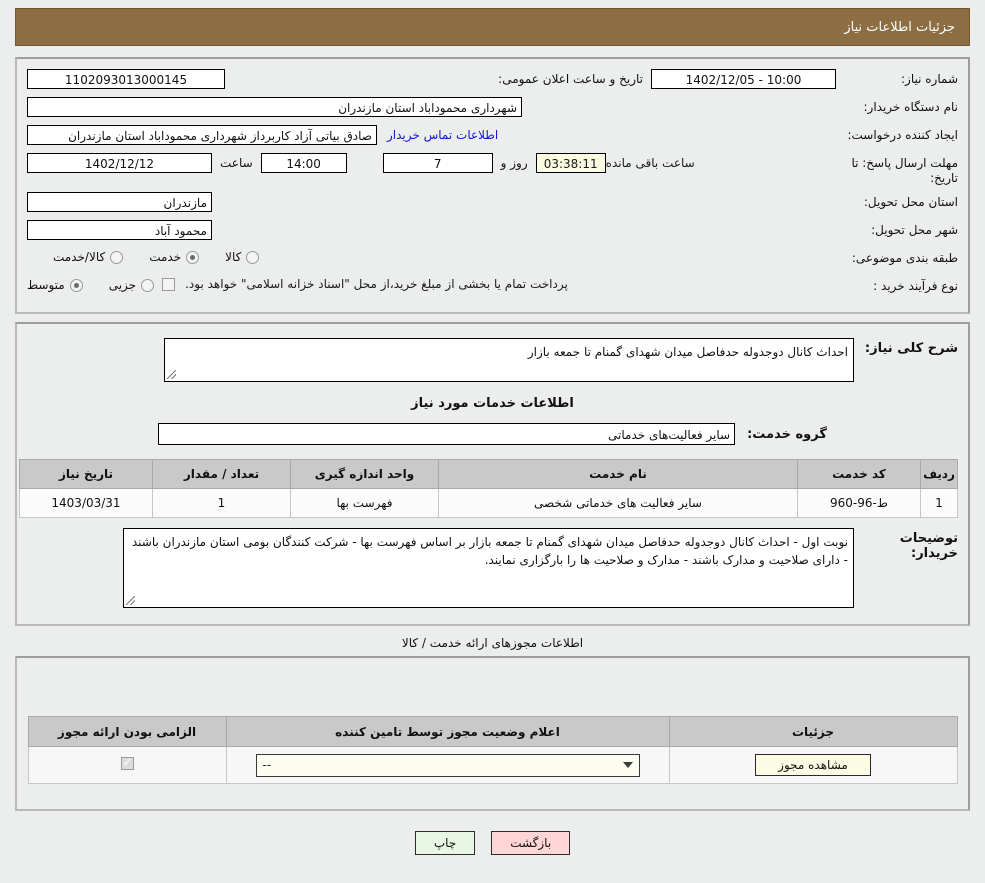 This screenshot has height=883, width=985. What do you see at coordinates (813, 731) in the screenshot?
I see `th-license-details: جزئیات` at bounding box center [813, 731].